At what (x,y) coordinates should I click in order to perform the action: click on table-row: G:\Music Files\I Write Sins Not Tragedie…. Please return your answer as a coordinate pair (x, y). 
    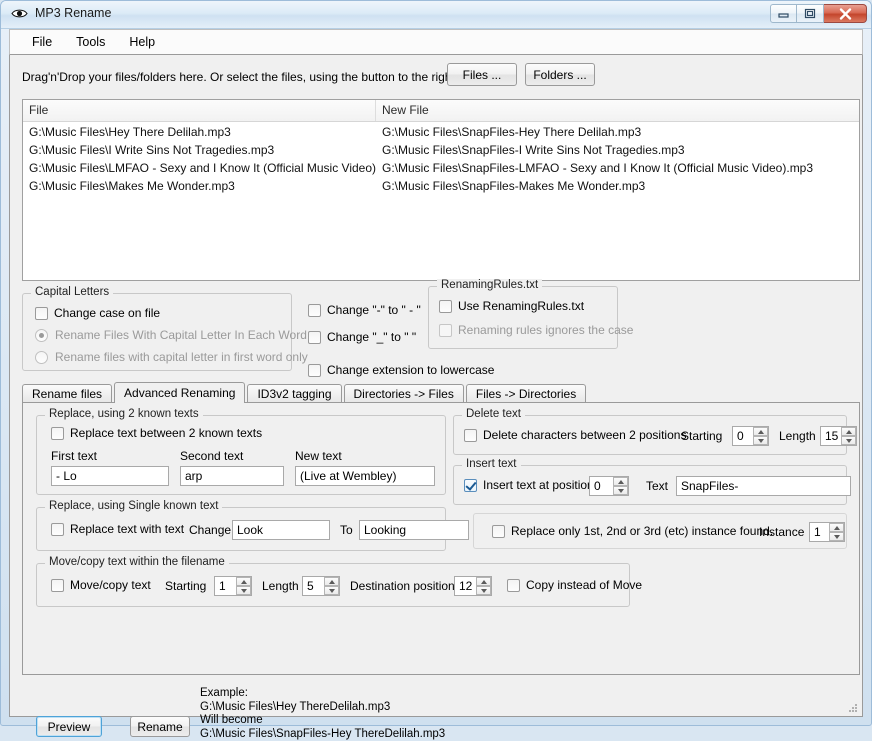
    Looking at the image, I should click on (441, 152).